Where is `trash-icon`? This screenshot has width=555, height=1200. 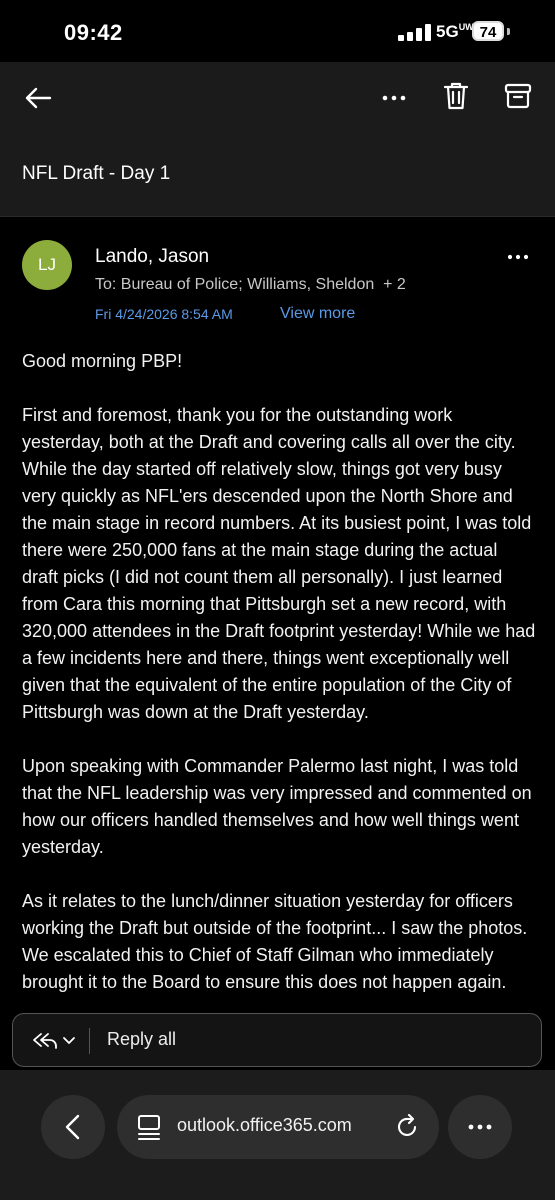
trash-icon is located at coordinates (456, 96).